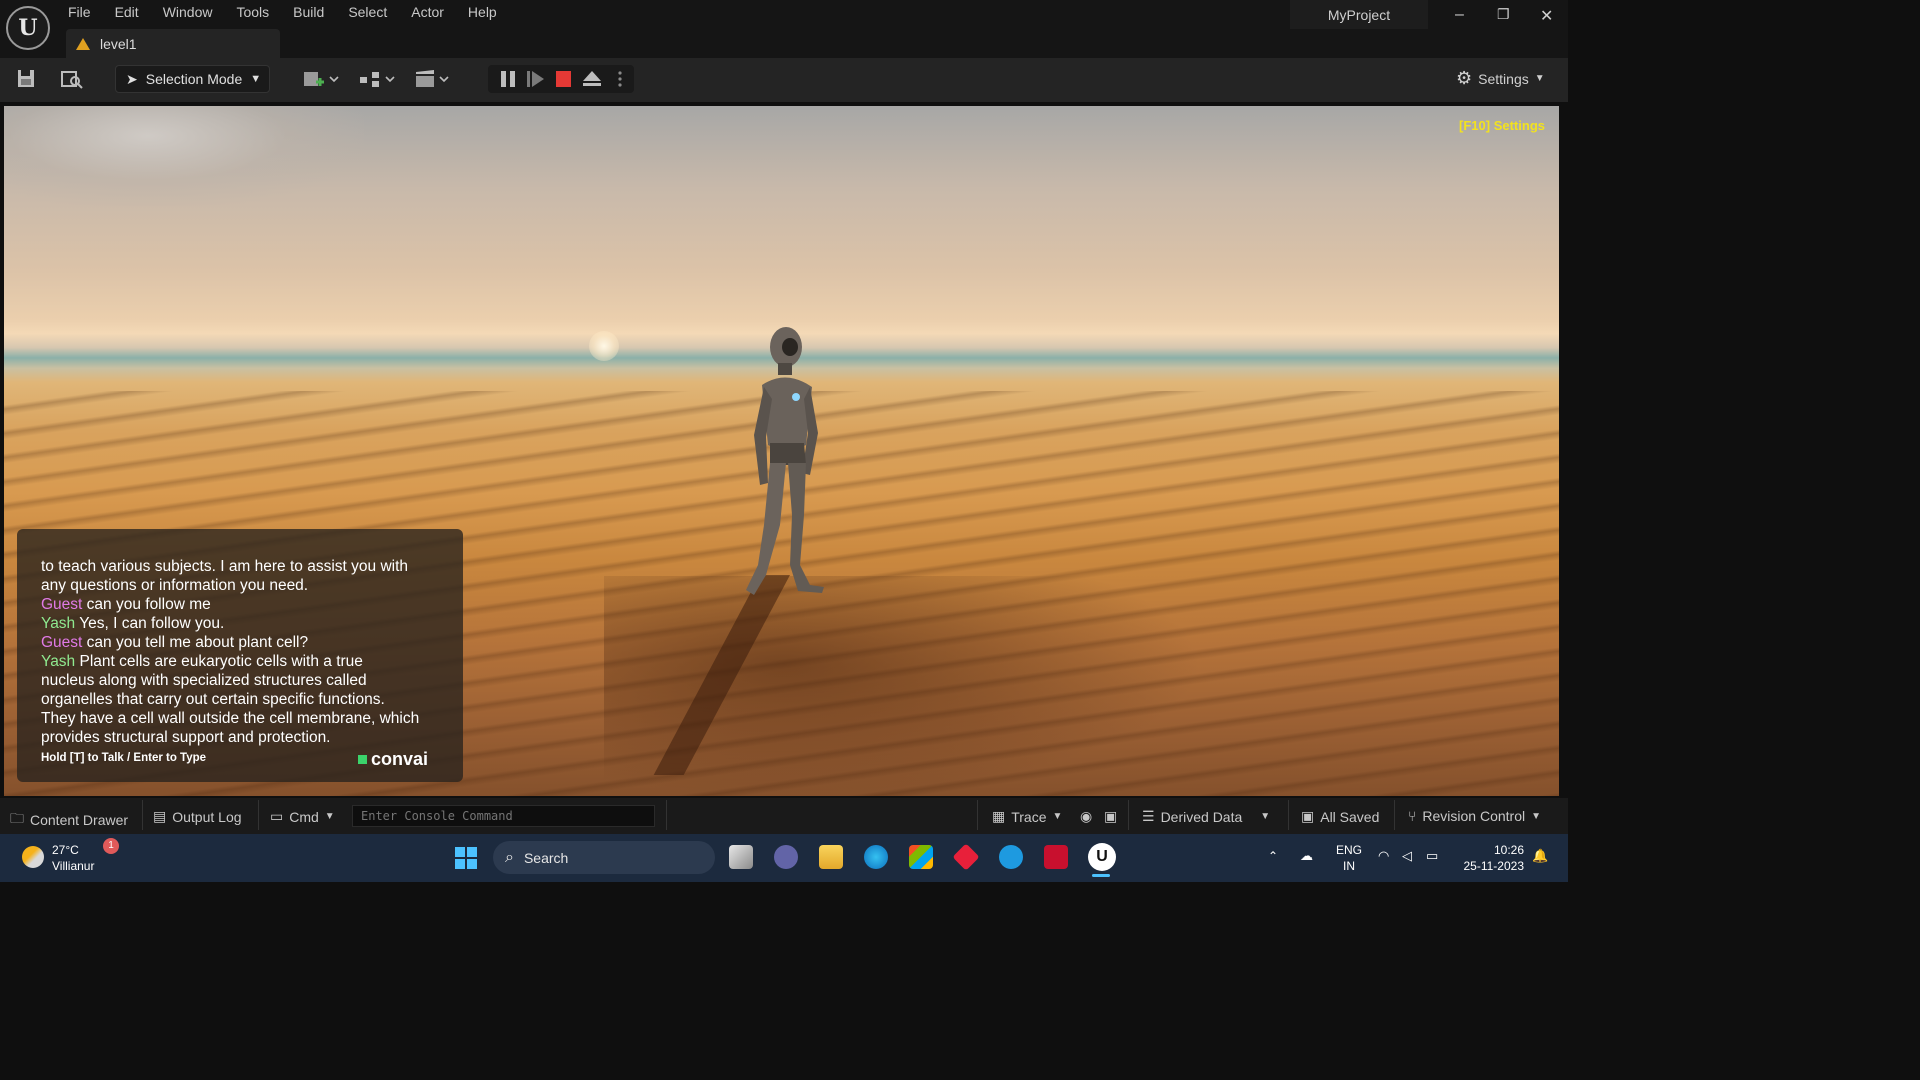  What do you see at coordinates (876, 857) in the screenshot?
I see `edge-browser-icon` at bounding box center [876, 857].